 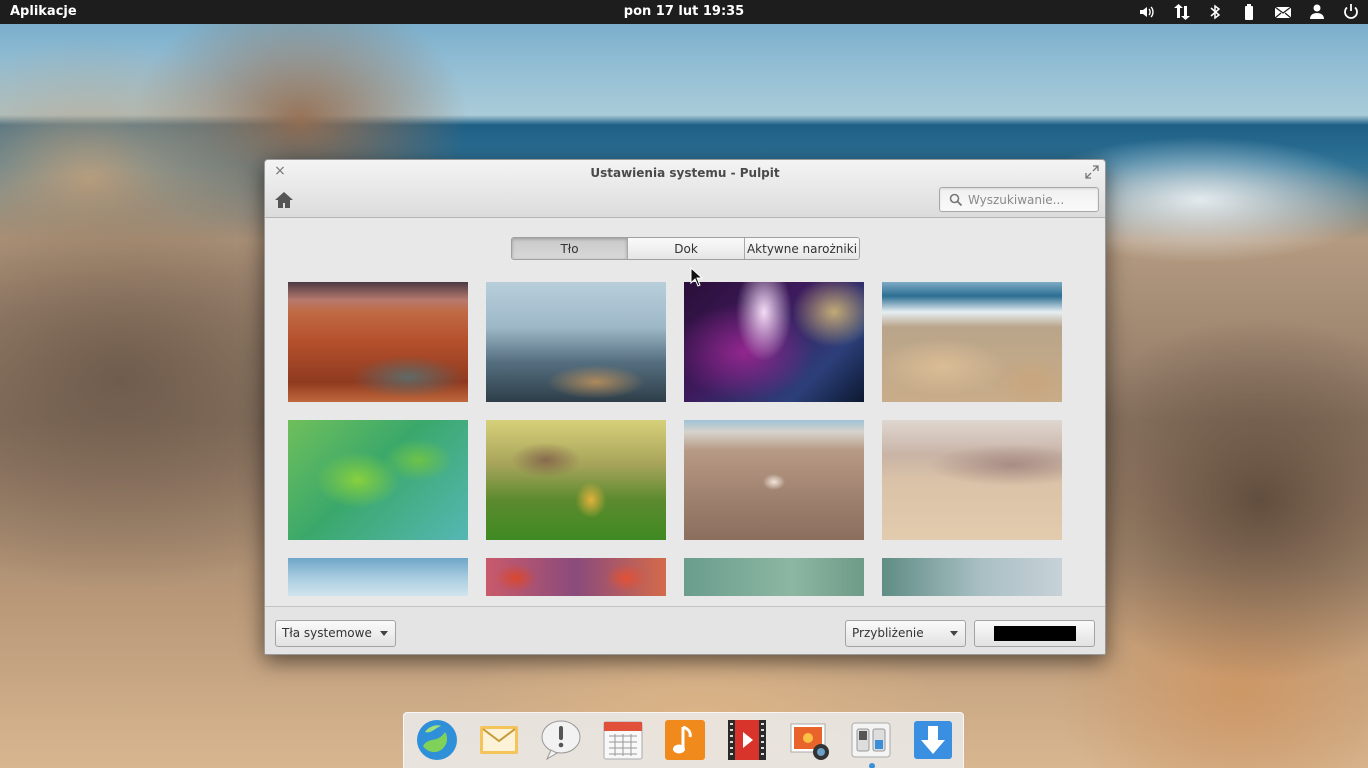 What do you see at coordinates (774, 342) in the screenshot?
I see `wallpaper-thumbnail-cosmic-nebula` at bounding box center [774, 342].